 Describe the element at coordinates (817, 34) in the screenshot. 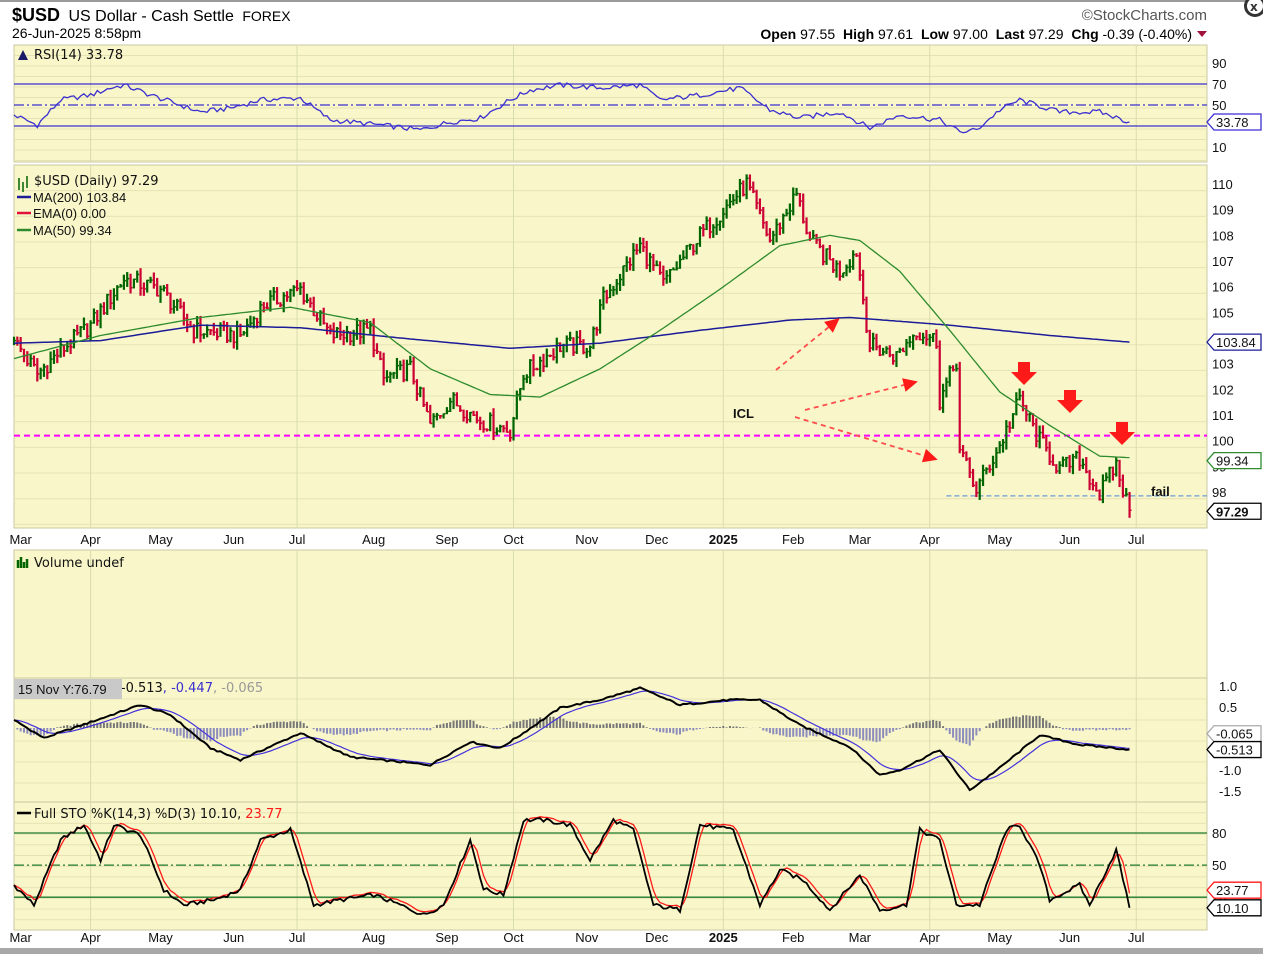

I see `open-value: 97.55` at that location.